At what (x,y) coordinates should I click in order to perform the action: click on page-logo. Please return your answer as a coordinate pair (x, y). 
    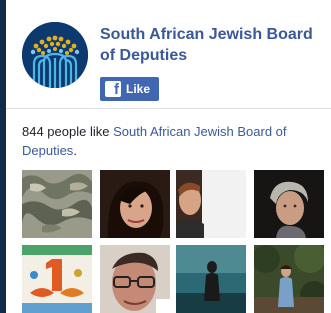
    Looking at the image, I should click on (55, 55).